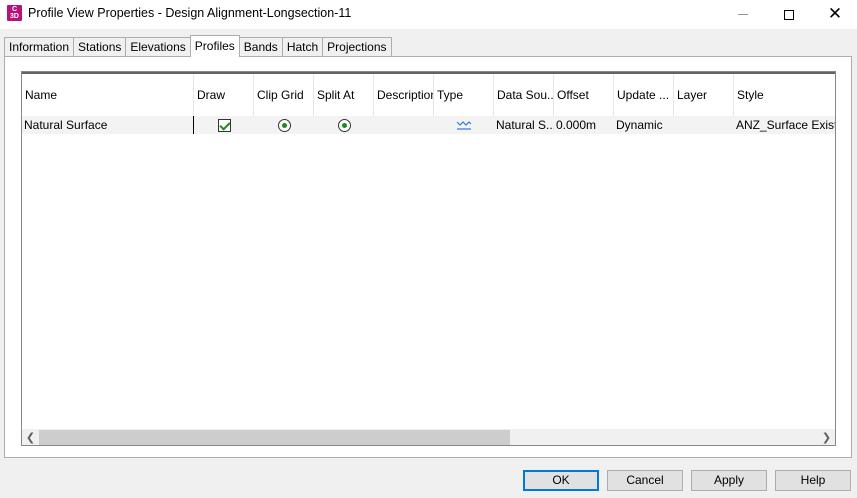 The width and height of the screenshot is (857, 498). I want to click on ok-button: OK, so click(561, 480).